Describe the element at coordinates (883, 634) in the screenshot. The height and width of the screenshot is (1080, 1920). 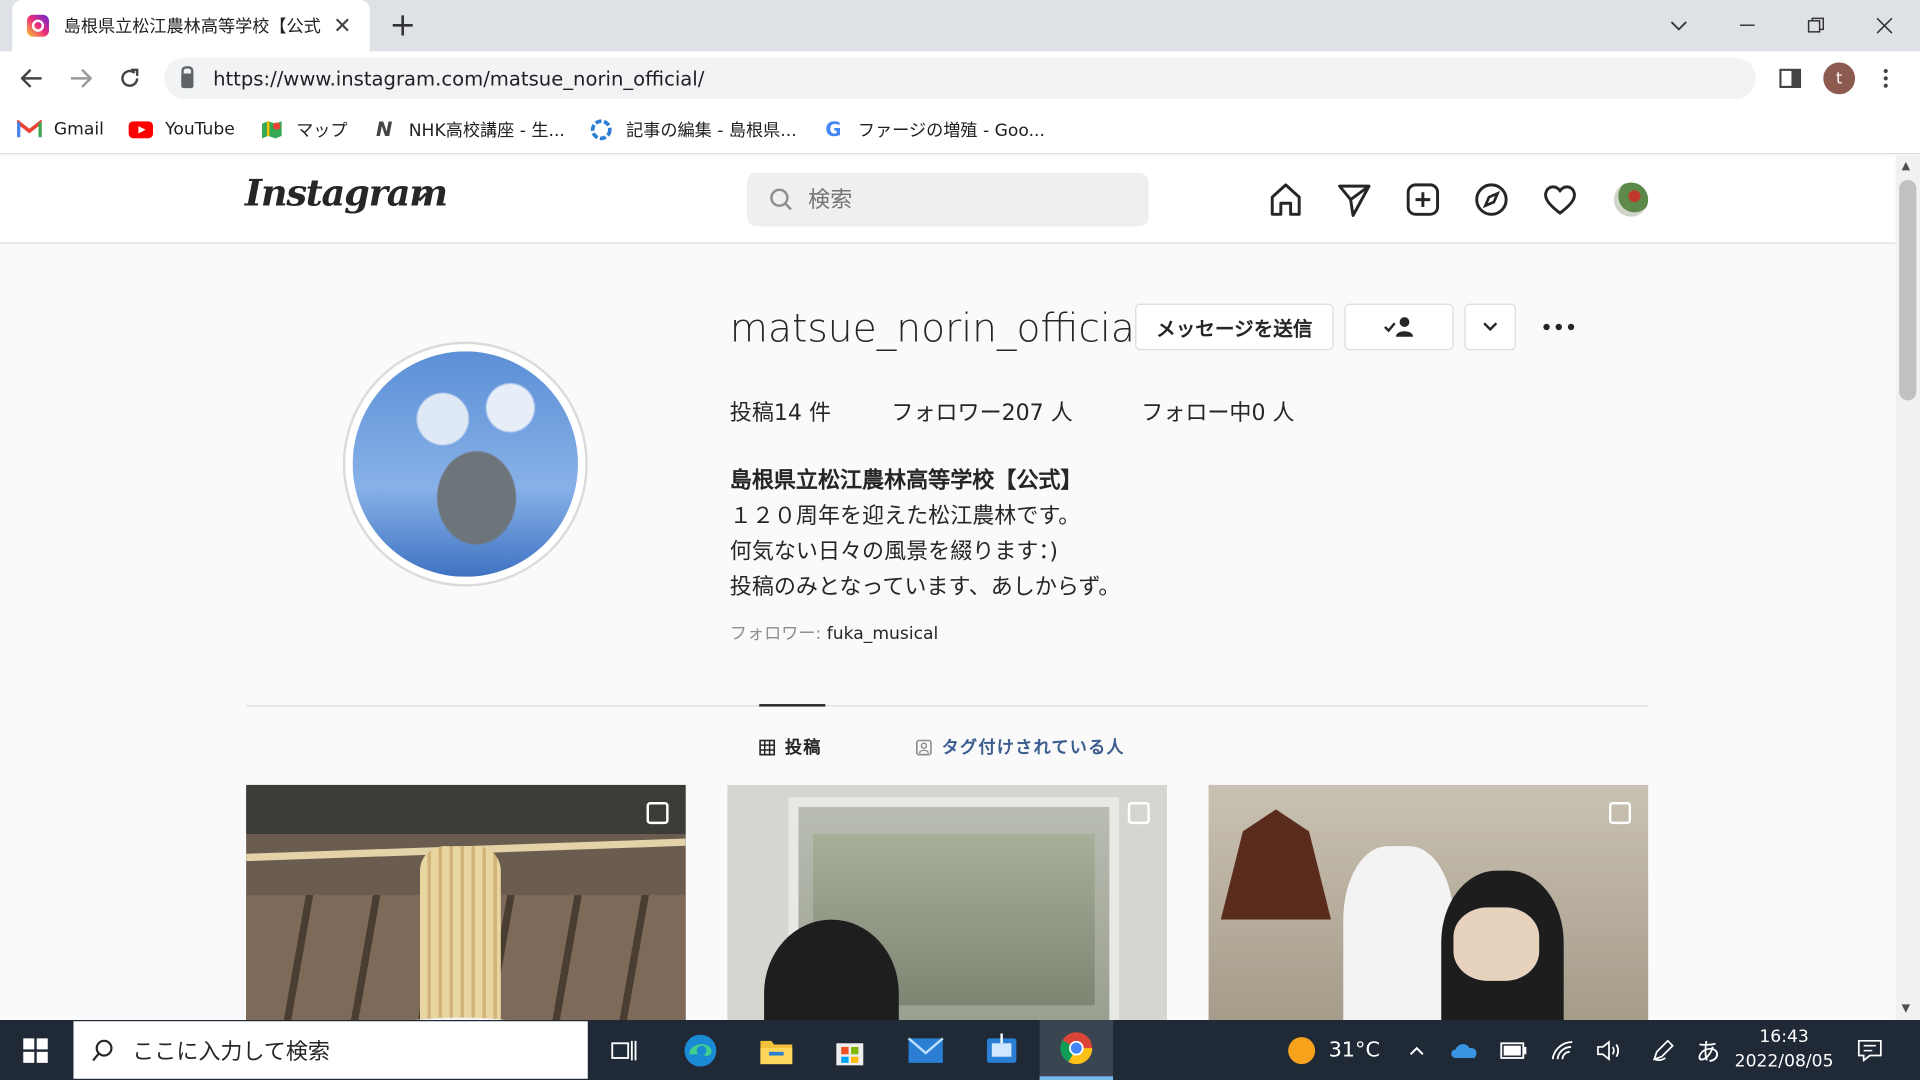
I see `followed-by-user: fuka_musical` at that location.